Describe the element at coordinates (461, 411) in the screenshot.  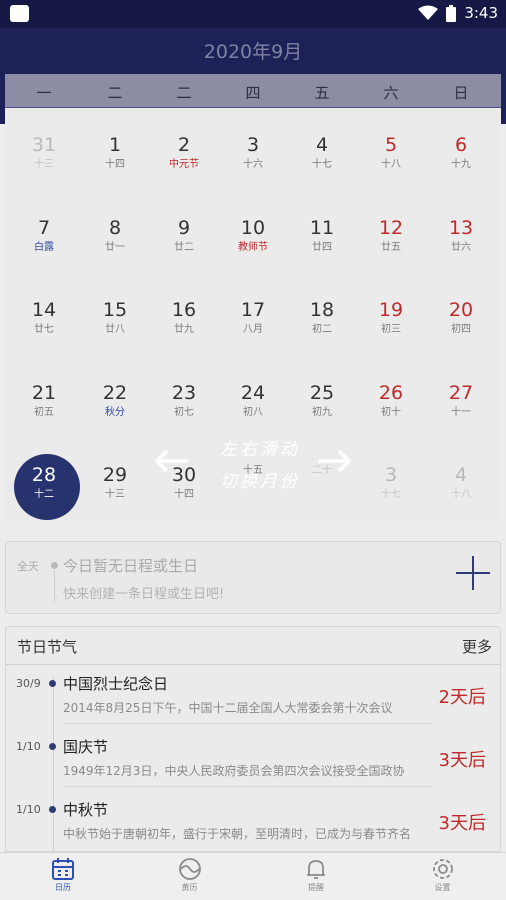
I see `calendar-day: 27 十一` at that location.